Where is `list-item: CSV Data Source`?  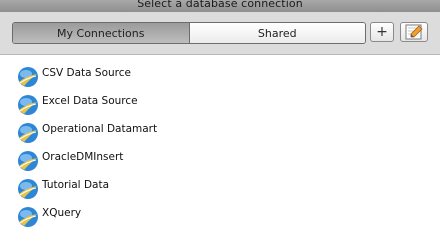 list-item: CSV Data Source is located at coordinates (216, 77).